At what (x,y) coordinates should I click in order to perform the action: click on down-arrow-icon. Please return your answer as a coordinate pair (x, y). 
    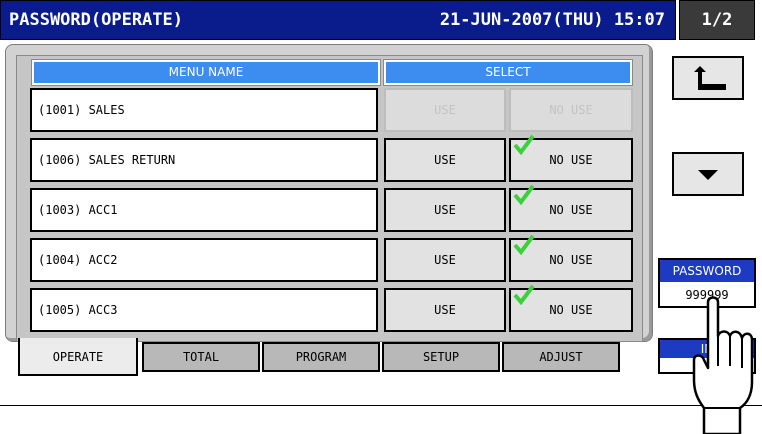
    Looking at the image, I should click on (708, 175).